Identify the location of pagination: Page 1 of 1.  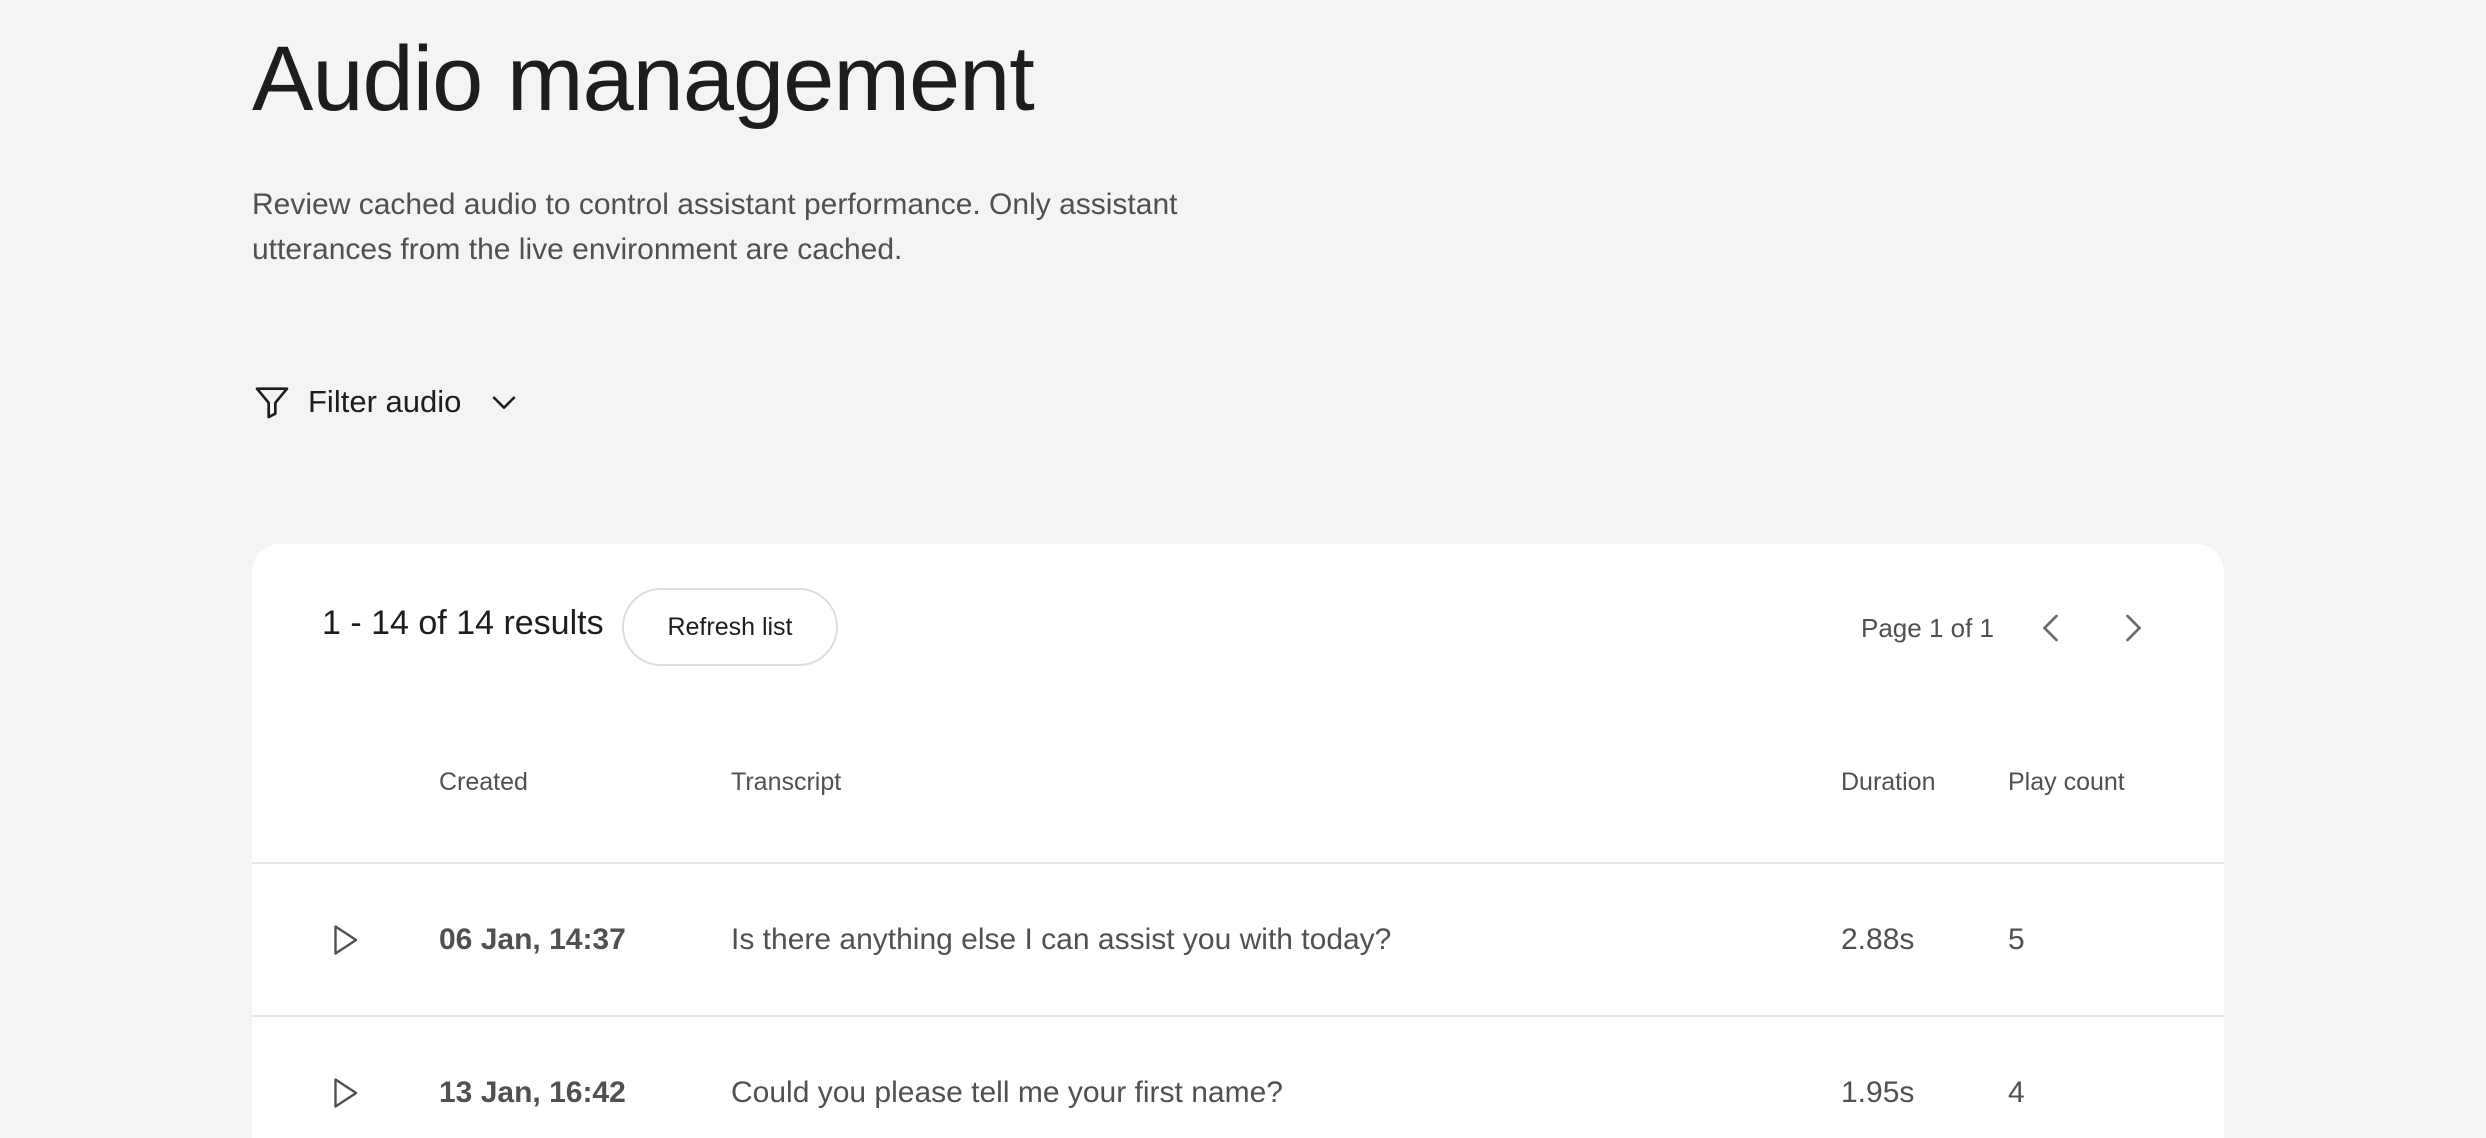
(2007, 628).